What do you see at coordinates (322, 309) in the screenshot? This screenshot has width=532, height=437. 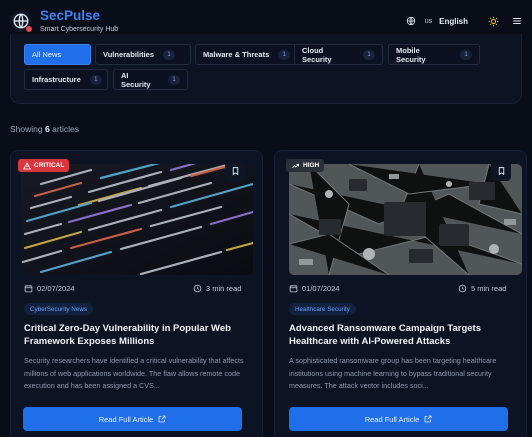 I see `category-tag: Healthcare Security` at bounding box center [322, 309].